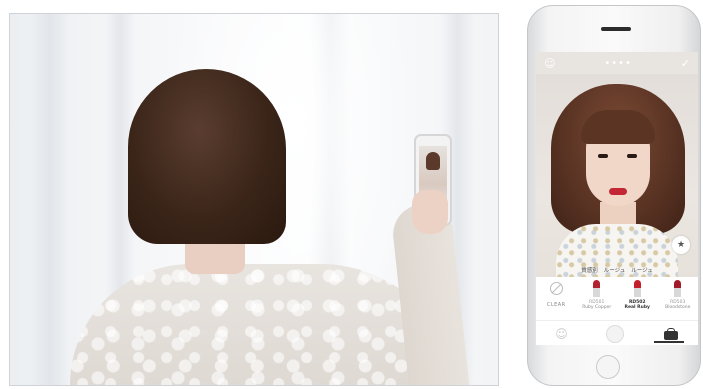 This screenshot has width=703, height=389. What do you see at coordinates (433, 161) in the screenshot?
I see `handheld-phone-portrait` at bounding box center [433, 161].